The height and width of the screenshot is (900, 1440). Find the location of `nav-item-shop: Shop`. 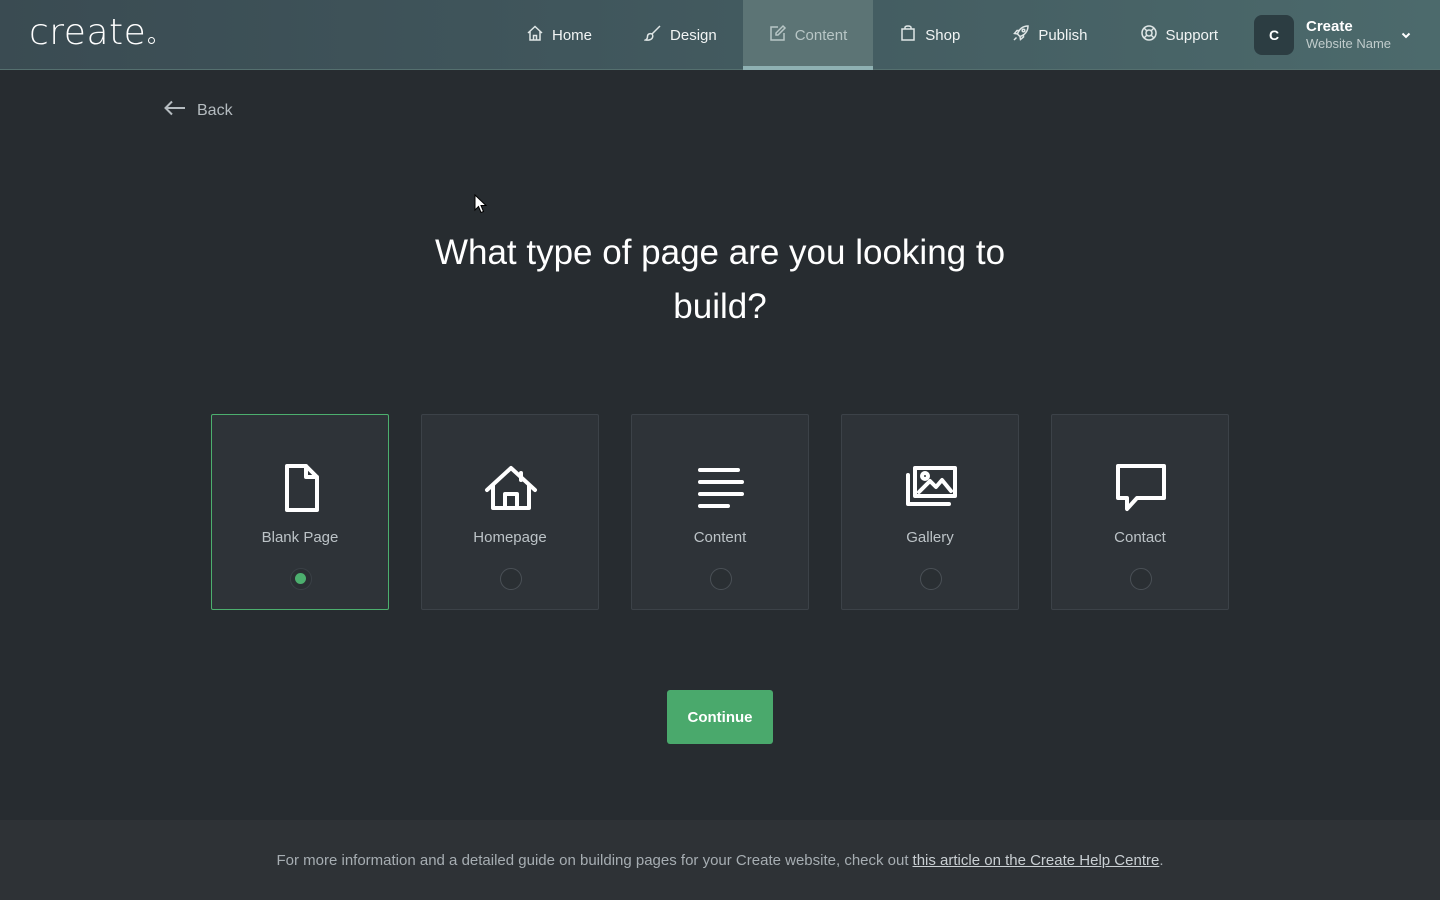

nav-item-shop: Shop is located at coordinates (929, 35).